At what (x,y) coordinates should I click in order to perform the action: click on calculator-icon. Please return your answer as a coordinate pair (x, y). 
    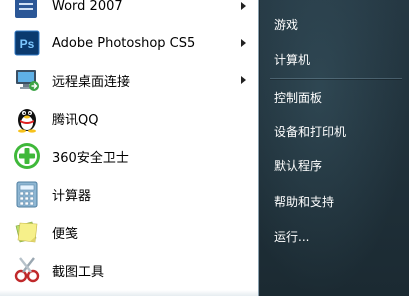
    Looking at the image, I should click on (27, 194).